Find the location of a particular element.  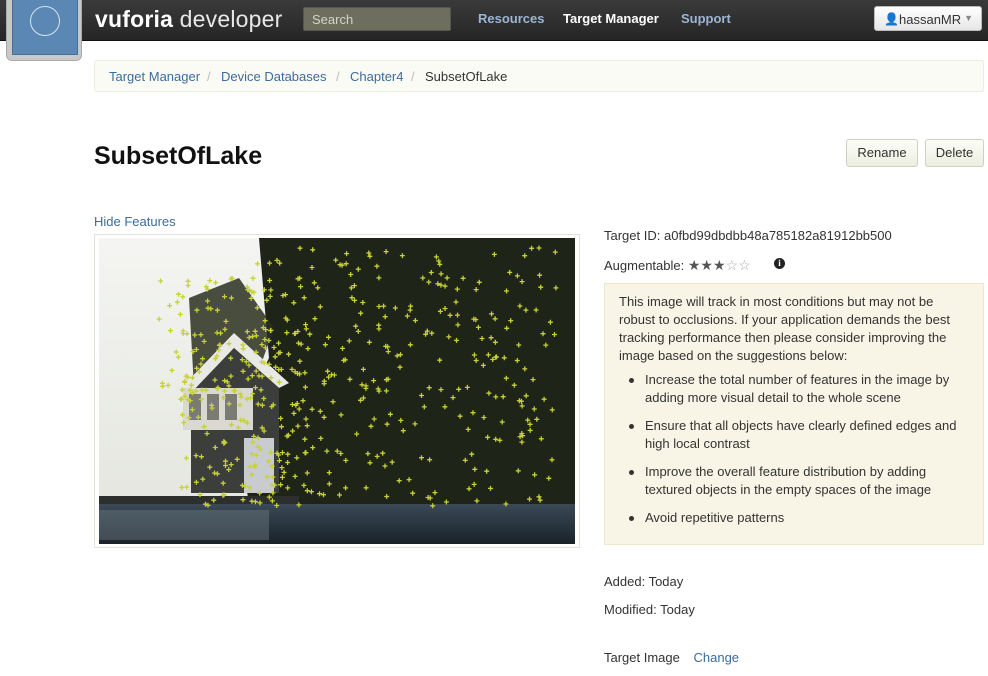

change-image-link: Change is located at coordinates (717, 657).